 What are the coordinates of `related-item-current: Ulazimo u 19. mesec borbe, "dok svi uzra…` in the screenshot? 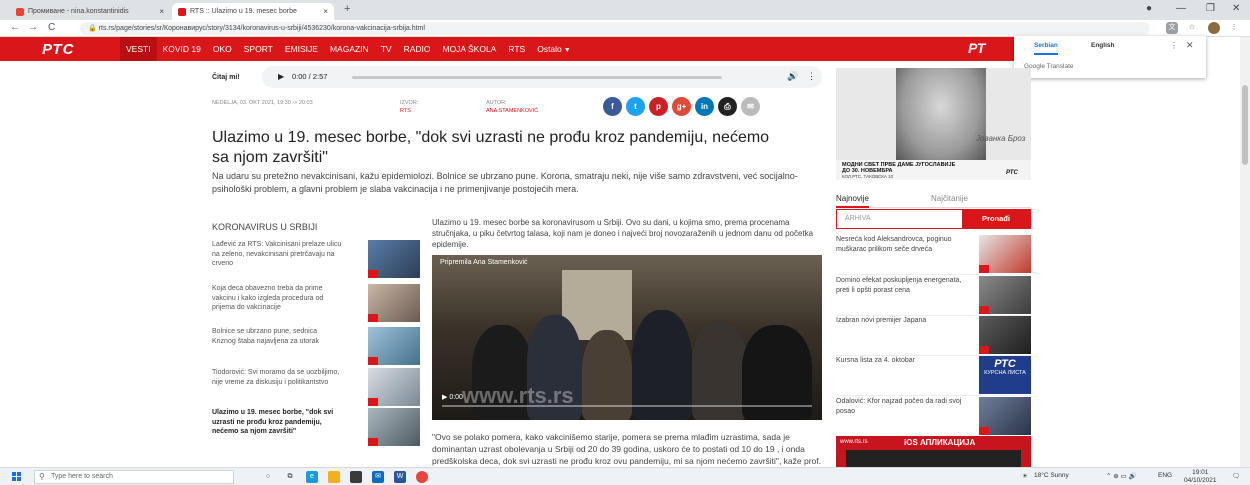 It's located at (316, 428).